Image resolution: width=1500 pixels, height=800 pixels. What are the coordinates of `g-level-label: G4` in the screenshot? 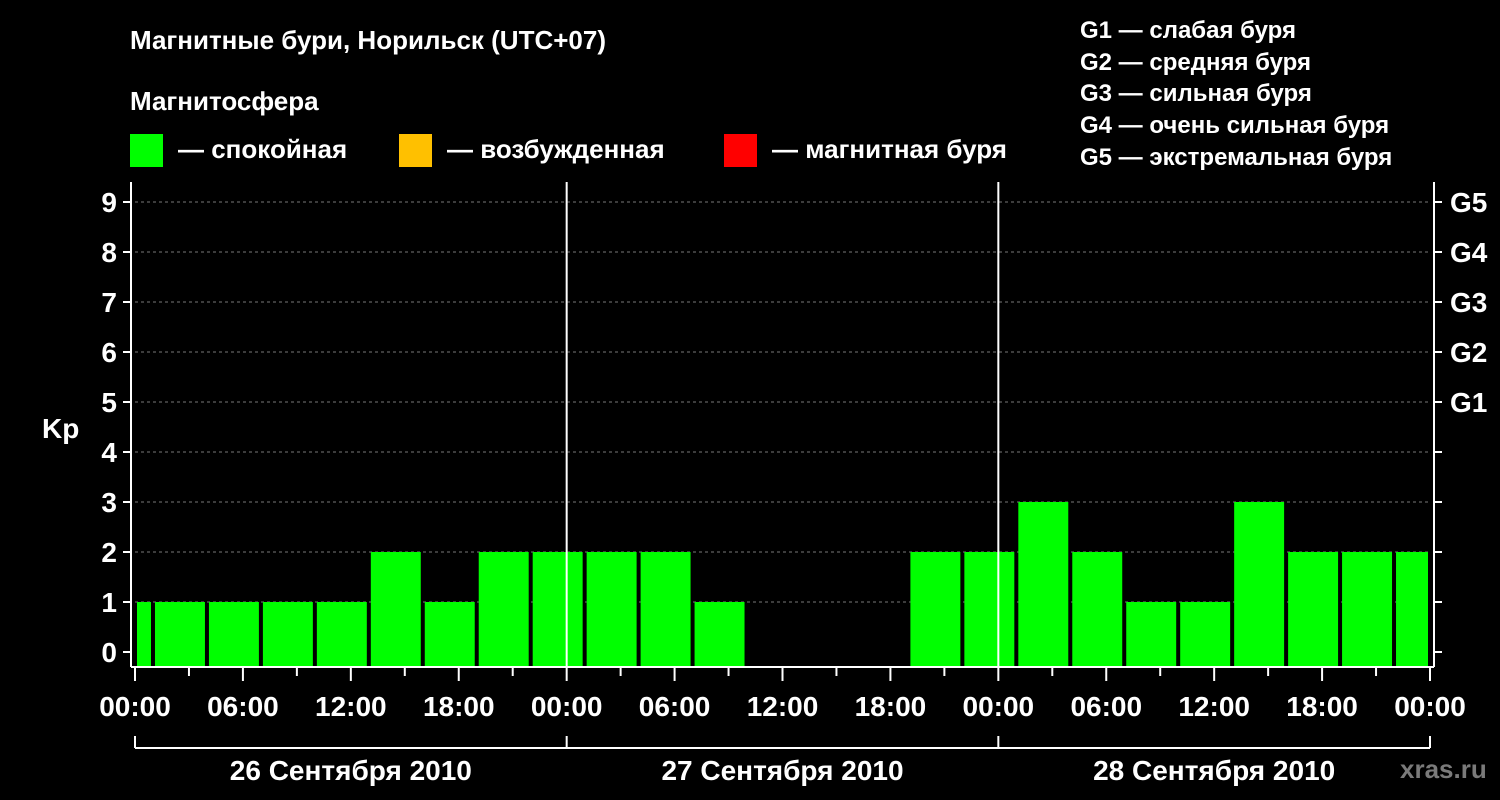 It's located at (1469, 252).